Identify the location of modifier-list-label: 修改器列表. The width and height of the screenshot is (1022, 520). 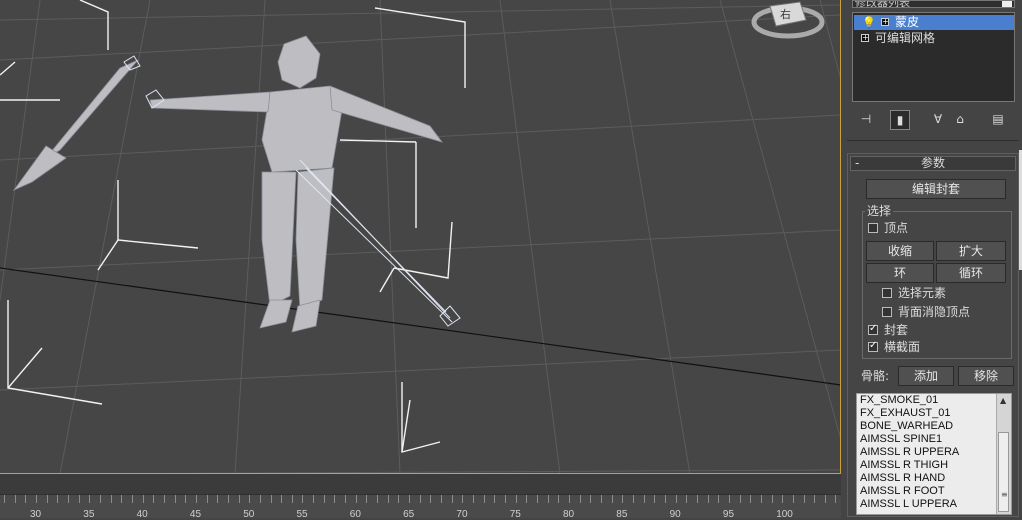
(882, 4).